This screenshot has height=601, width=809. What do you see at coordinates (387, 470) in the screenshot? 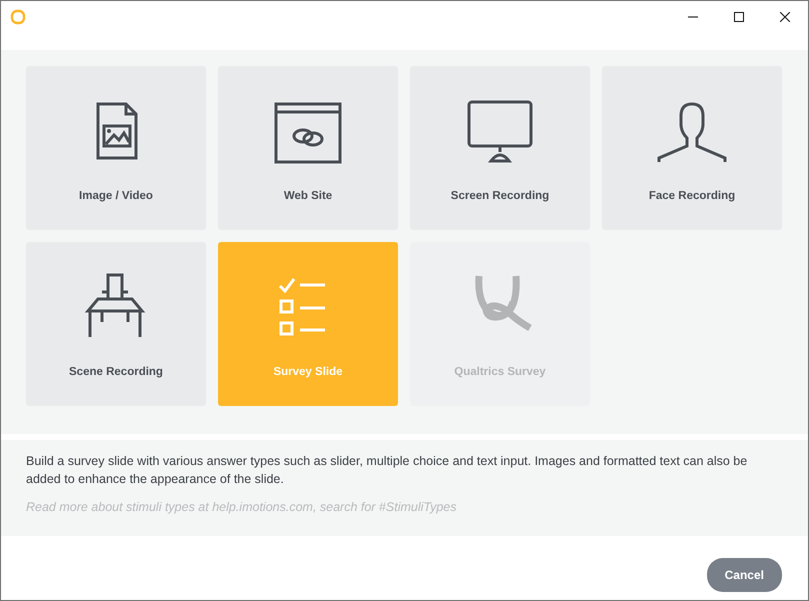
I see `description-text: Build a survey slide with various answer types such as slider, multiple choice and text input. Images and formatted text can also be added to enhance the appearance of the slide.` at bounding box center [387, 470].